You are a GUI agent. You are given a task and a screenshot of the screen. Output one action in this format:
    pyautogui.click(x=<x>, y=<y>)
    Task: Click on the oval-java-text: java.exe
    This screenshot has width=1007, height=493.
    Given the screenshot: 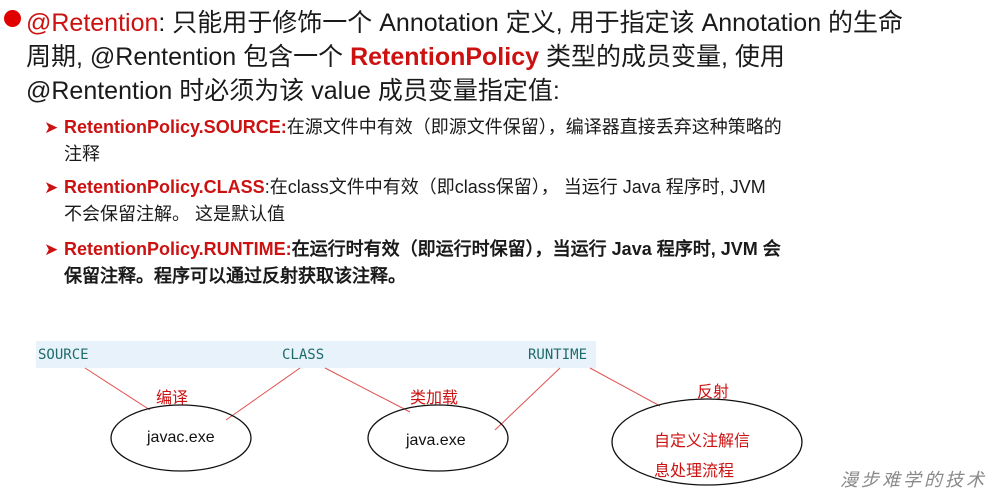 What is the action you would take?
    pyautogui.click(x=436, y=440)
    